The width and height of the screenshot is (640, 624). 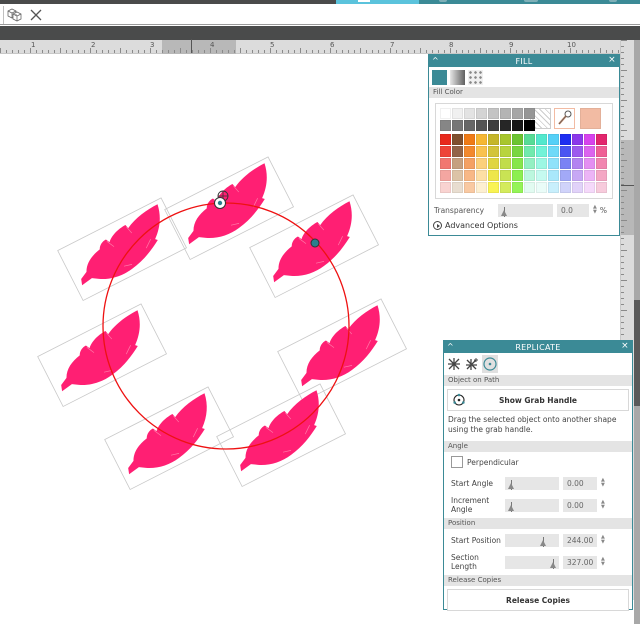 I want to click on feather-top, so click(x=229, y=208).